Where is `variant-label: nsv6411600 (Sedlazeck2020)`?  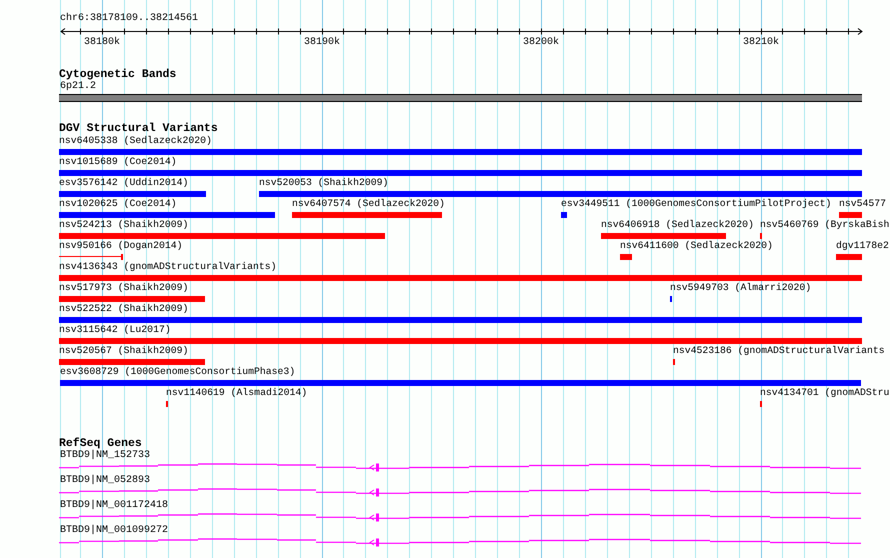 variant-label: nsv6411600 (Sedlazeck2020) is located at coordinates (696, 245).